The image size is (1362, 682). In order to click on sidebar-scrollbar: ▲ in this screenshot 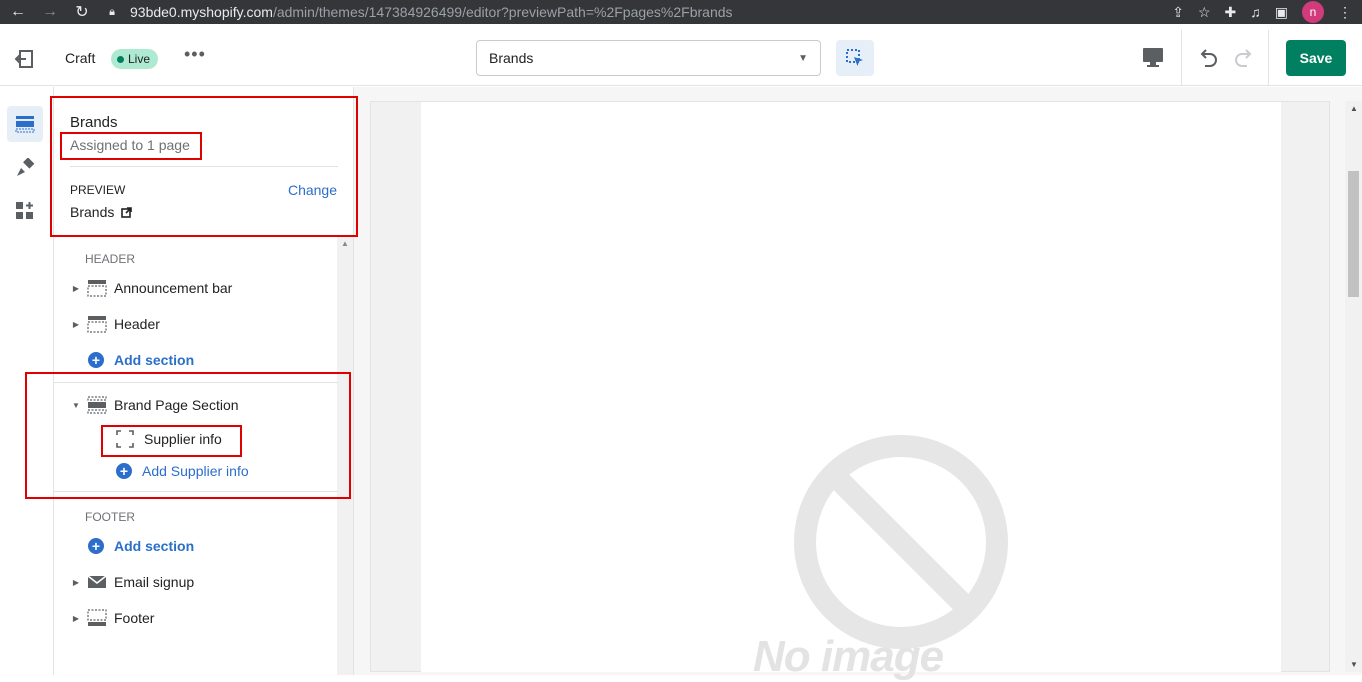, I will do `click(345, 456)`.